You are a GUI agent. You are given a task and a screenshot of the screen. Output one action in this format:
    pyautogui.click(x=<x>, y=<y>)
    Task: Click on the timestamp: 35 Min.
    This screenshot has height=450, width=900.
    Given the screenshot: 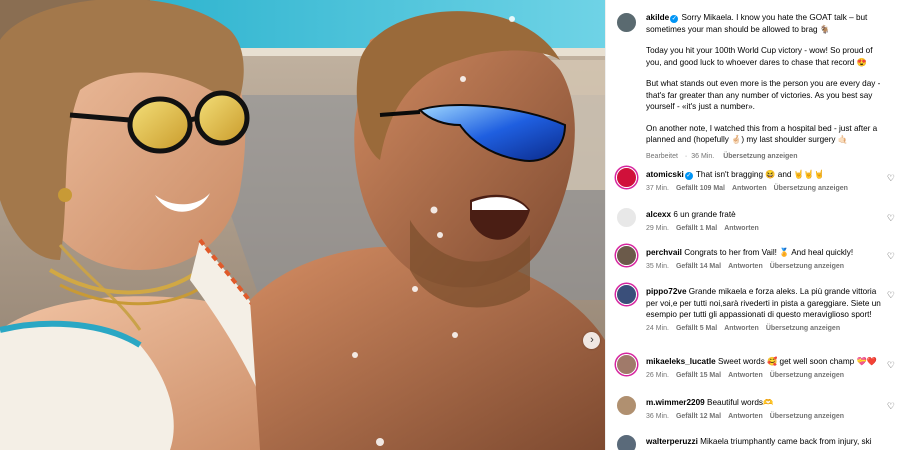 What is the action you would take?
    pyautogui.click(x=657, y=266)
    